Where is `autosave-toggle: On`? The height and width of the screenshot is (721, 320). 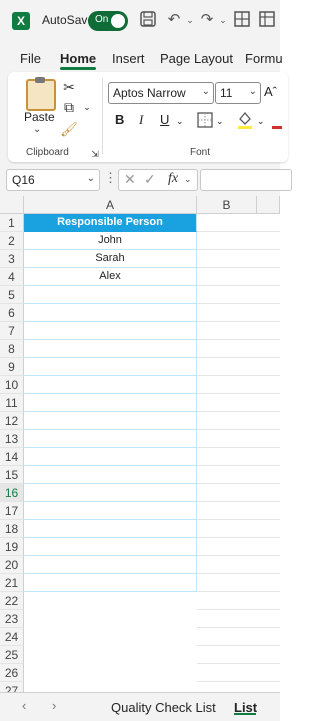
autosave-toggle: On is located at coordinates (108, 21).